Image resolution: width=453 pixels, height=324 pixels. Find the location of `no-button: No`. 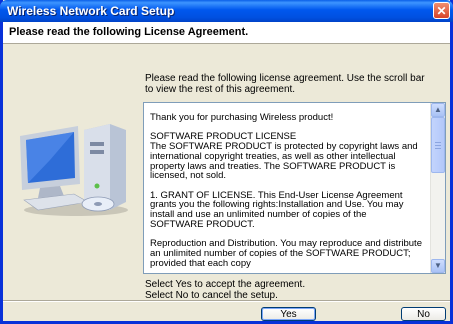

no-button: No is located at coordinates (423, 314).